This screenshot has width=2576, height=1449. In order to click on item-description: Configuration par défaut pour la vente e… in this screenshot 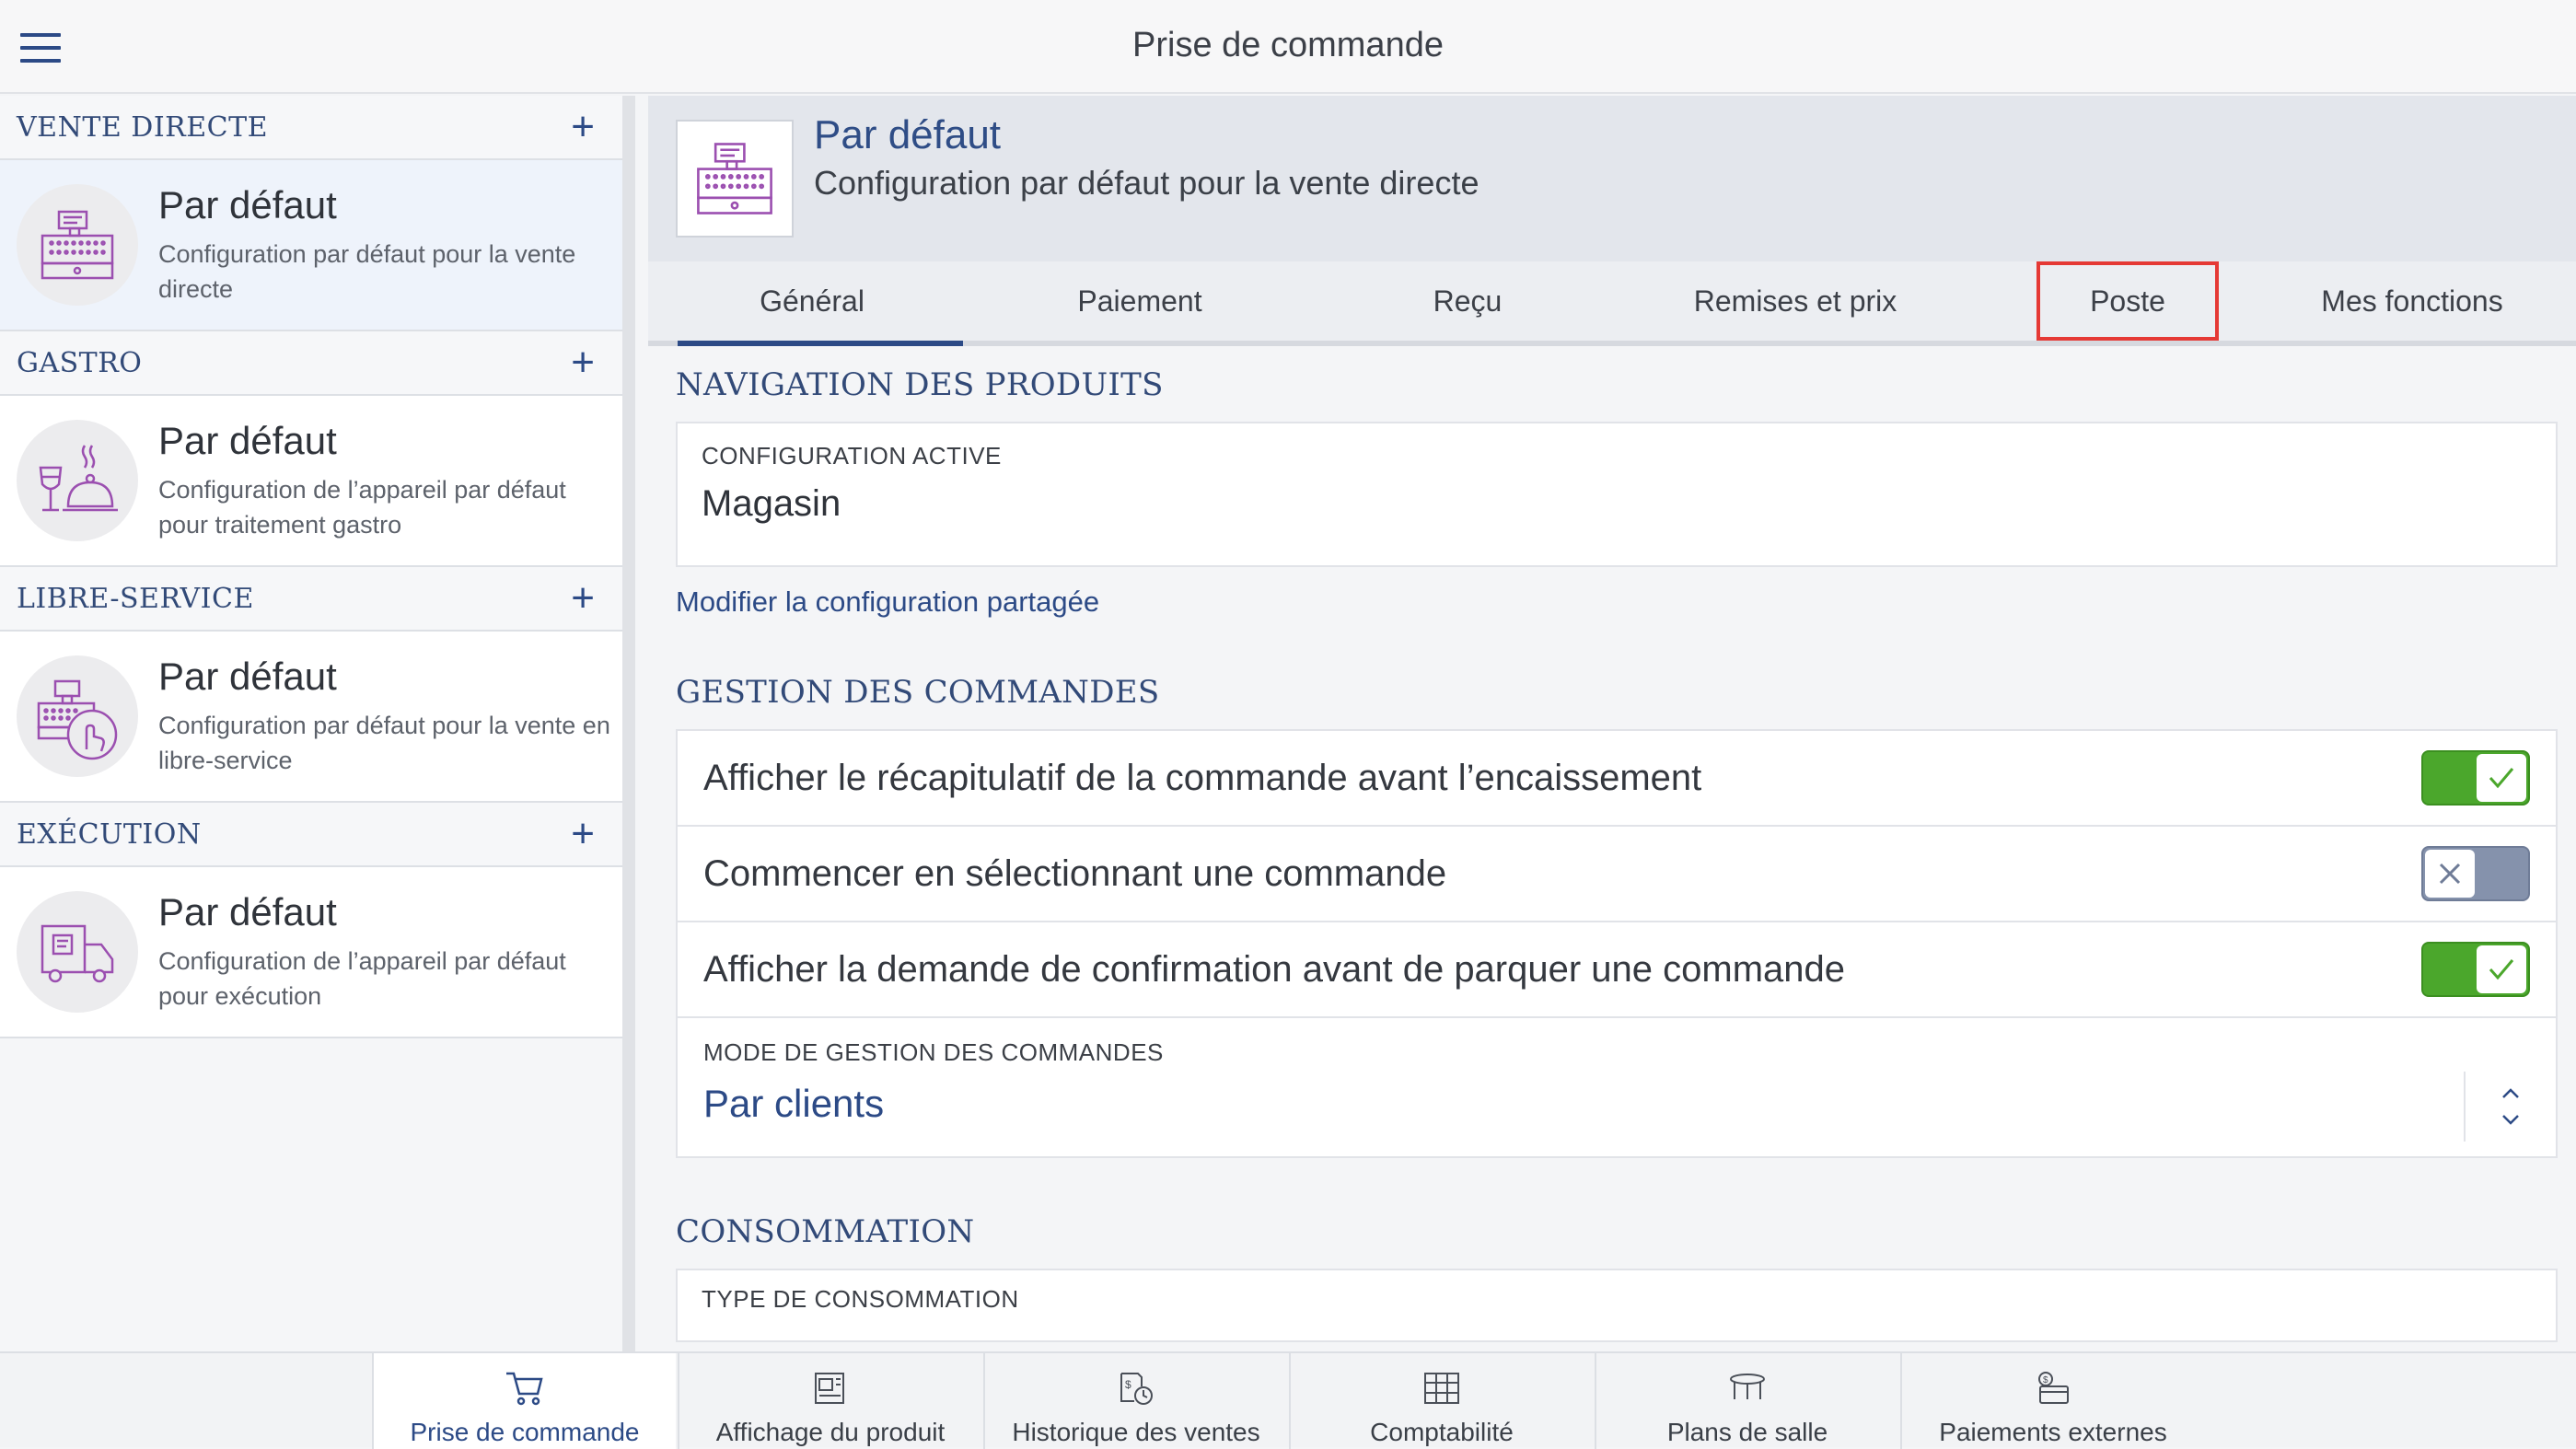, I will do `click(384, 743)`.